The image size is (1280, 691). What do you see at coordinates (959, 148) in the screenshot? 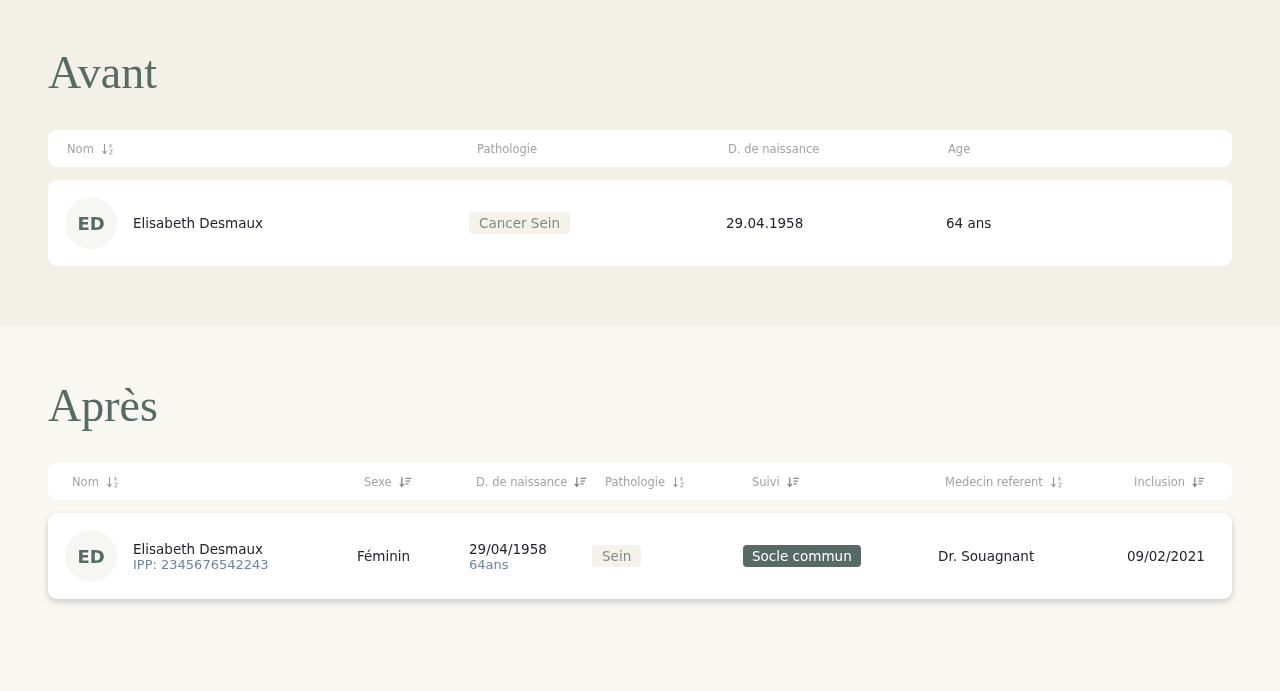
I see `column-header: Age` at bounding box center [959, 148].